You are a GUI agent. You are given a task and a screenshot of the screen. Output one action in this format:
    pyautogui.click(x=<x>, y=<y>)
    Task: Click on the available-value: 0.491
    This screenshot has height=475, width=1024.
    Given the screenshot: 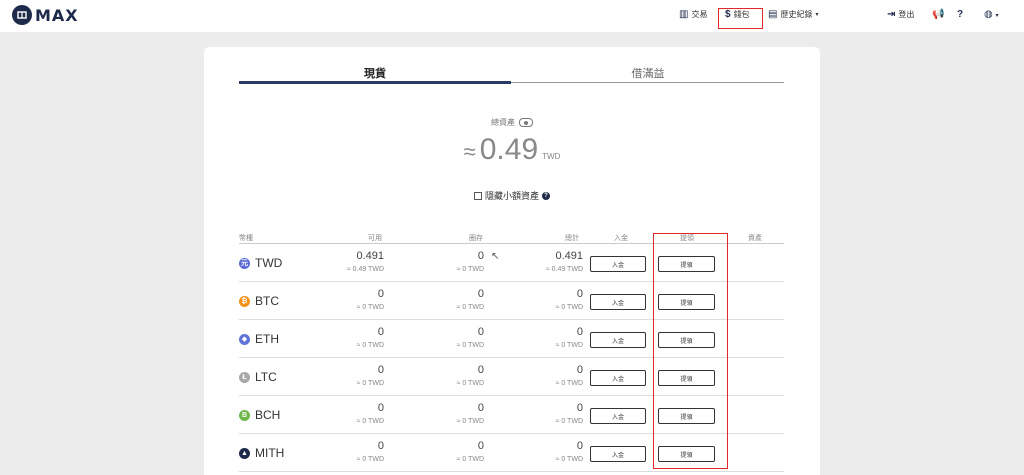 What is the action you would take?
    pyautogui.click(x=370, y=256)
    